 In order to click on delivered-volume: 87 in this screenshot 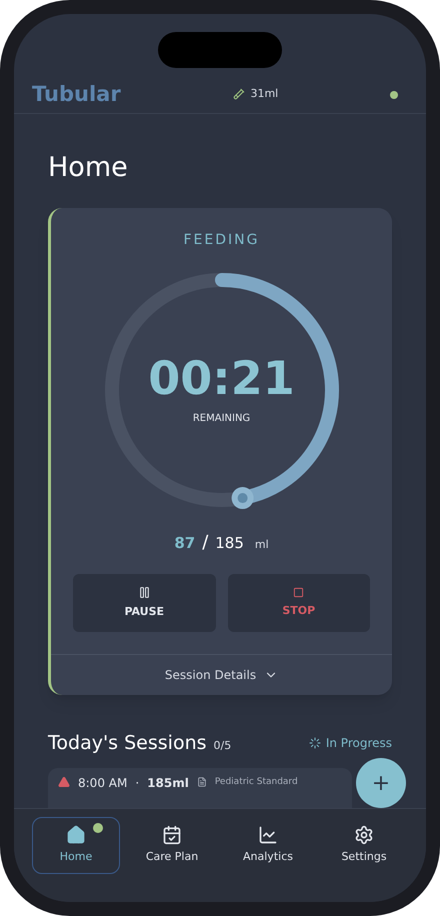, I will do `click(185, 543)`.